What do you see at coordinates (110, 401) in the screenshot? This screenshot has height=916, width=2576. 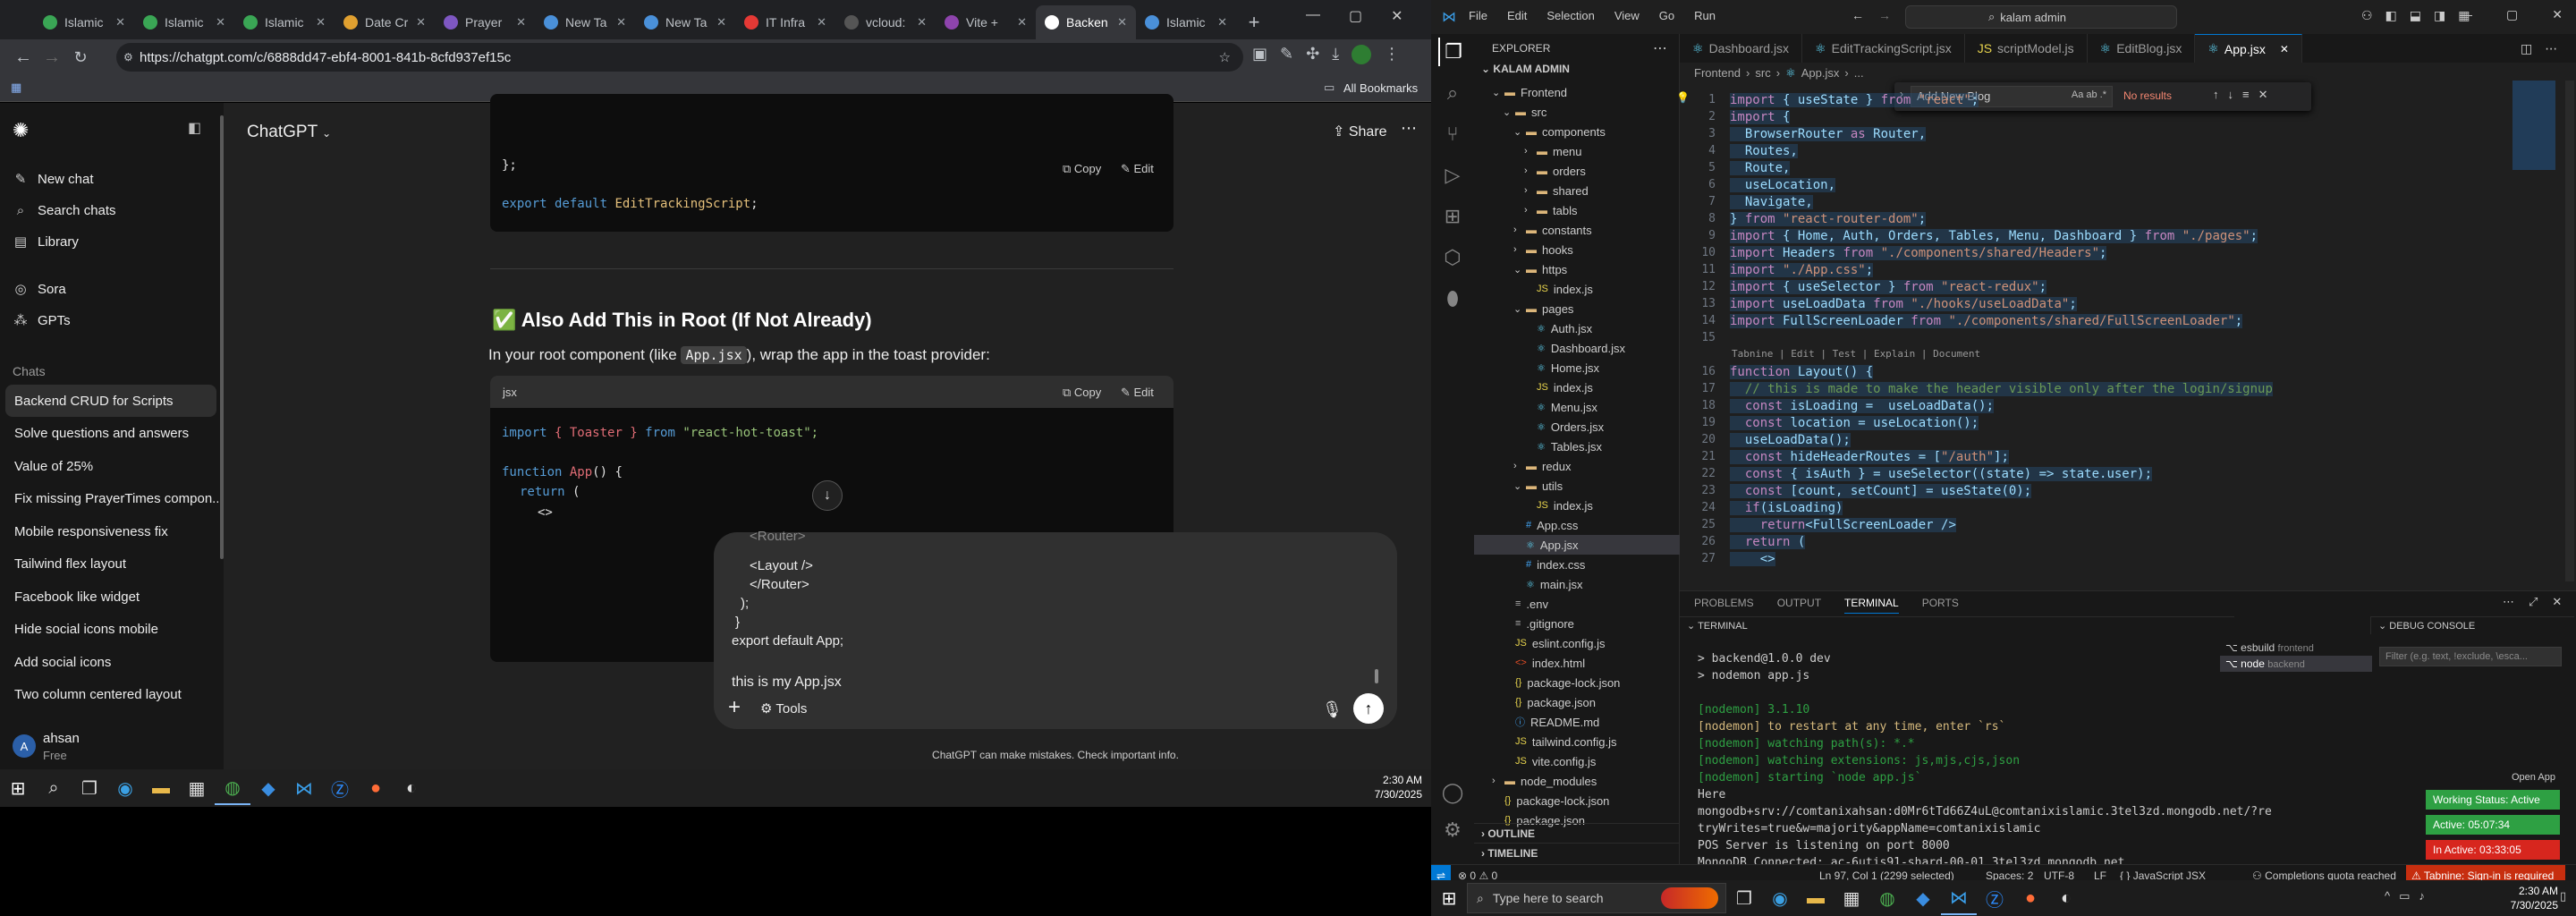 I see `chat-history-item: Backend CRUD for Scripts` at bounding box center [110, 401].